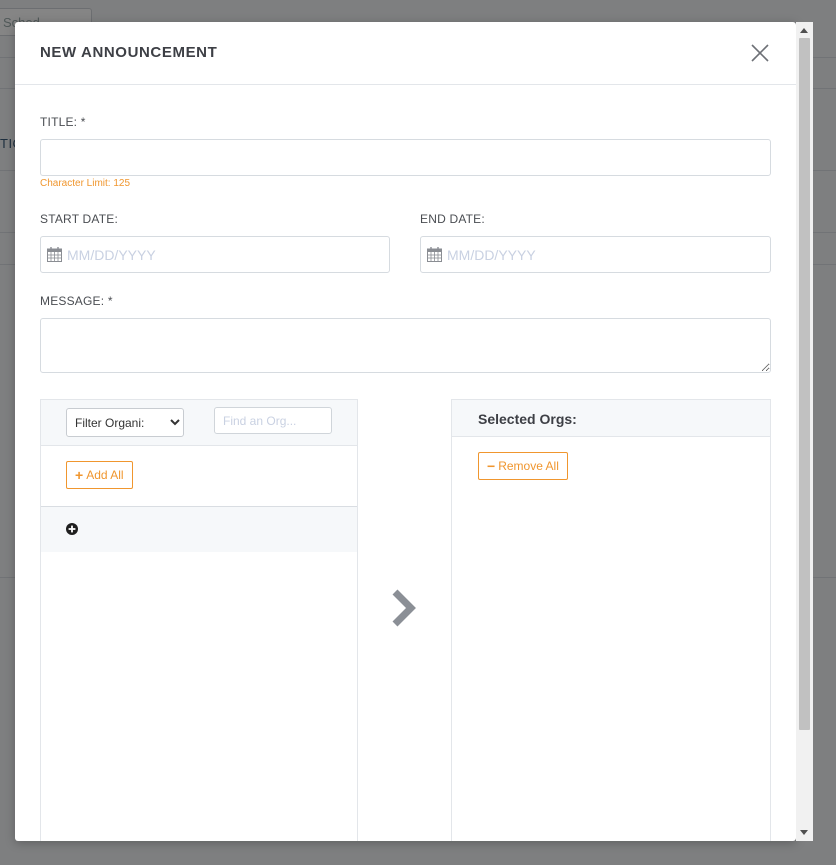  What do you see at coordinates (76, 301) in the screenshot?
I see `message-label: MESSAGE: *` at bounding box center [76, 301].